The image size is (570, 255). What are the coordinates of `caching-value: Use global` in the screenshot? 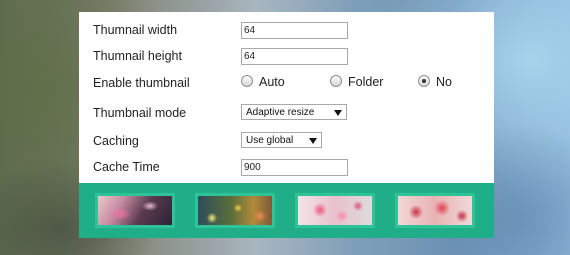 It's located at (270, 140).